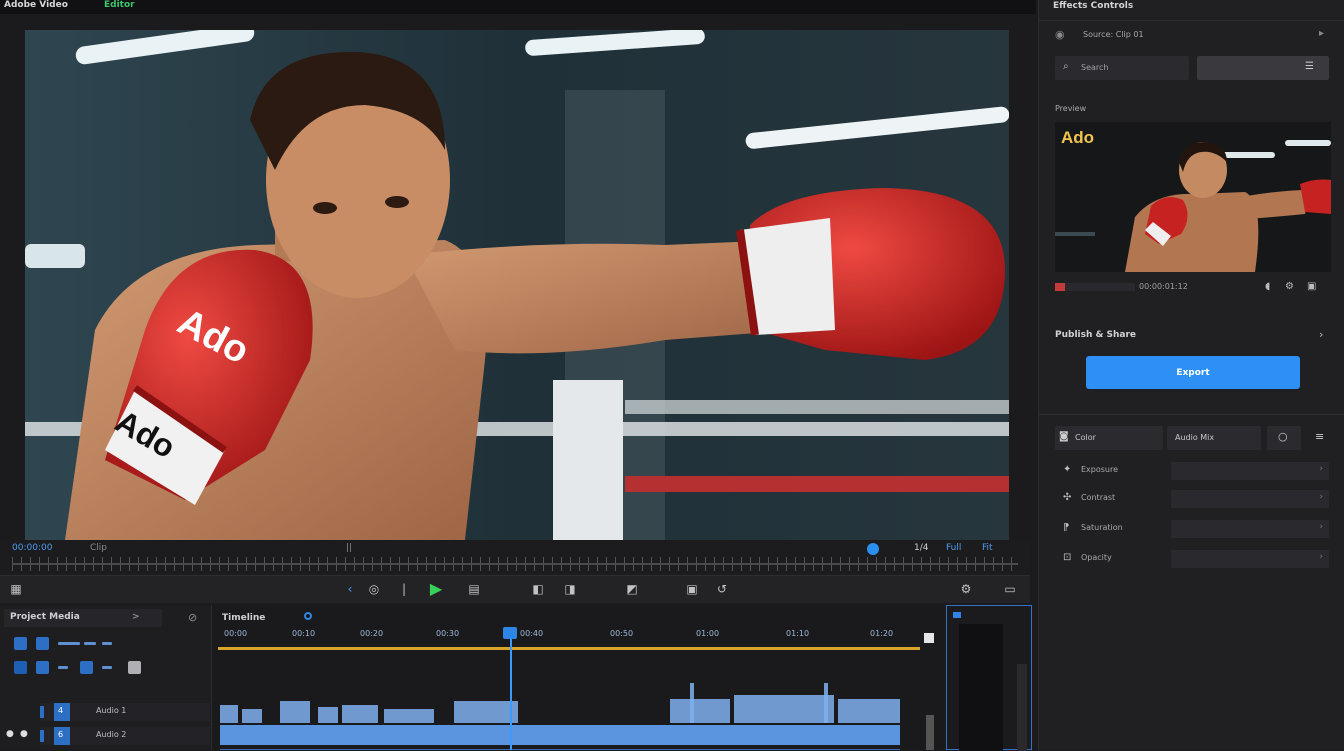  What do you see at coordinates (515, 589) in the screenshot?
I see `transport-toolbar: ▦ ‹ ◎ | ▶ ▤ ◧ ◨ ◩ ▣ ↺ ⚙ ▭` at bounding box center [515, 589].